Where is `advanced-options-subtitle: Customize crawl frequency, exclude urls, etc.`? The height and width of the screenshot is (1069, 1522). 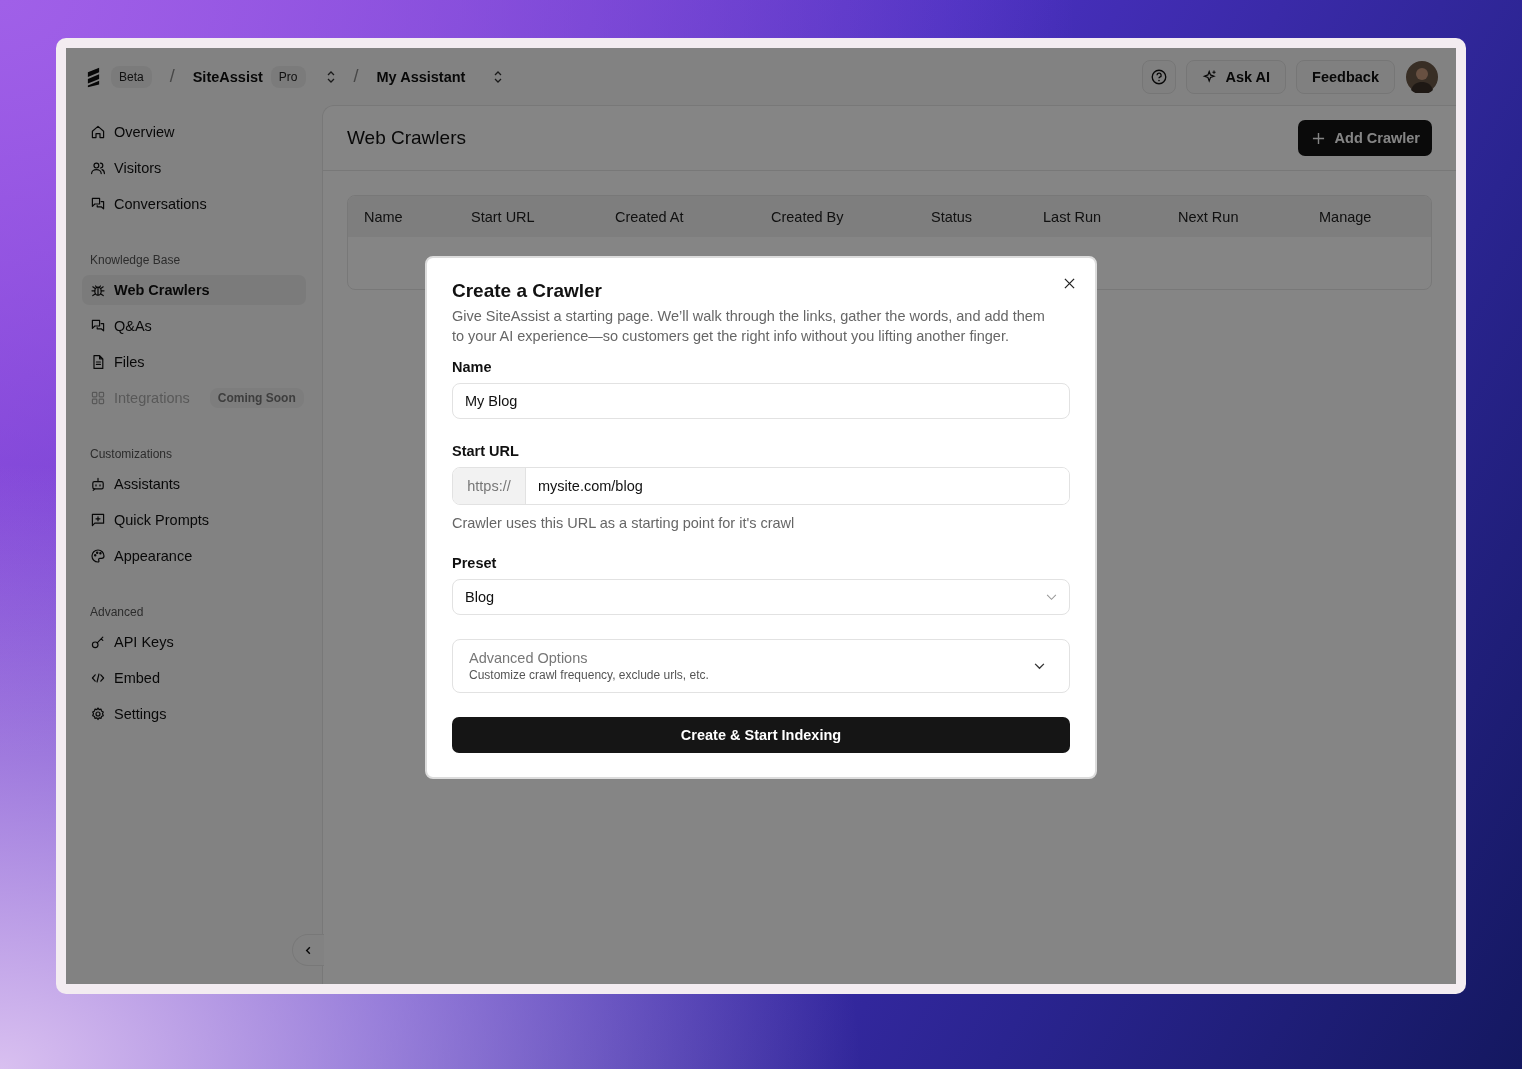 advanced-options-subtitle: Customize crawl frequency, exclude urls, etc. is located at coordinates (589, 675).